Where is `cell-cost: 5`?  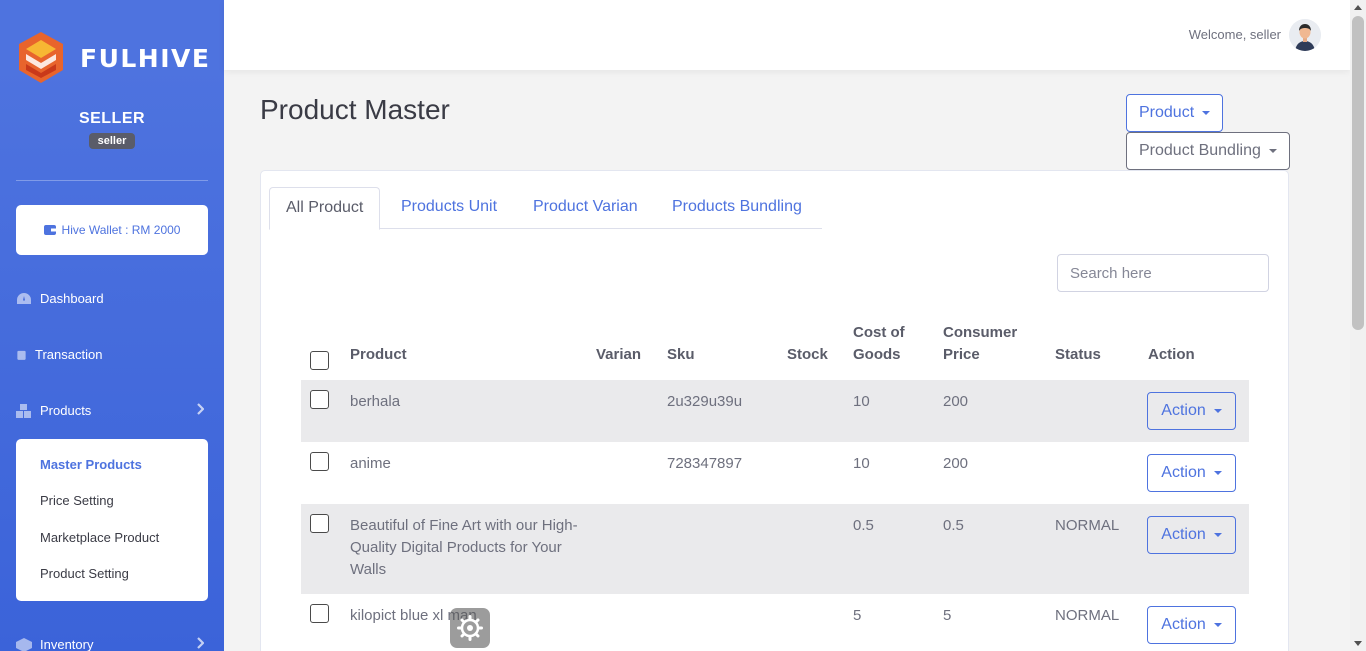
cell-cost: 5 is located at coordinates (857, 615).